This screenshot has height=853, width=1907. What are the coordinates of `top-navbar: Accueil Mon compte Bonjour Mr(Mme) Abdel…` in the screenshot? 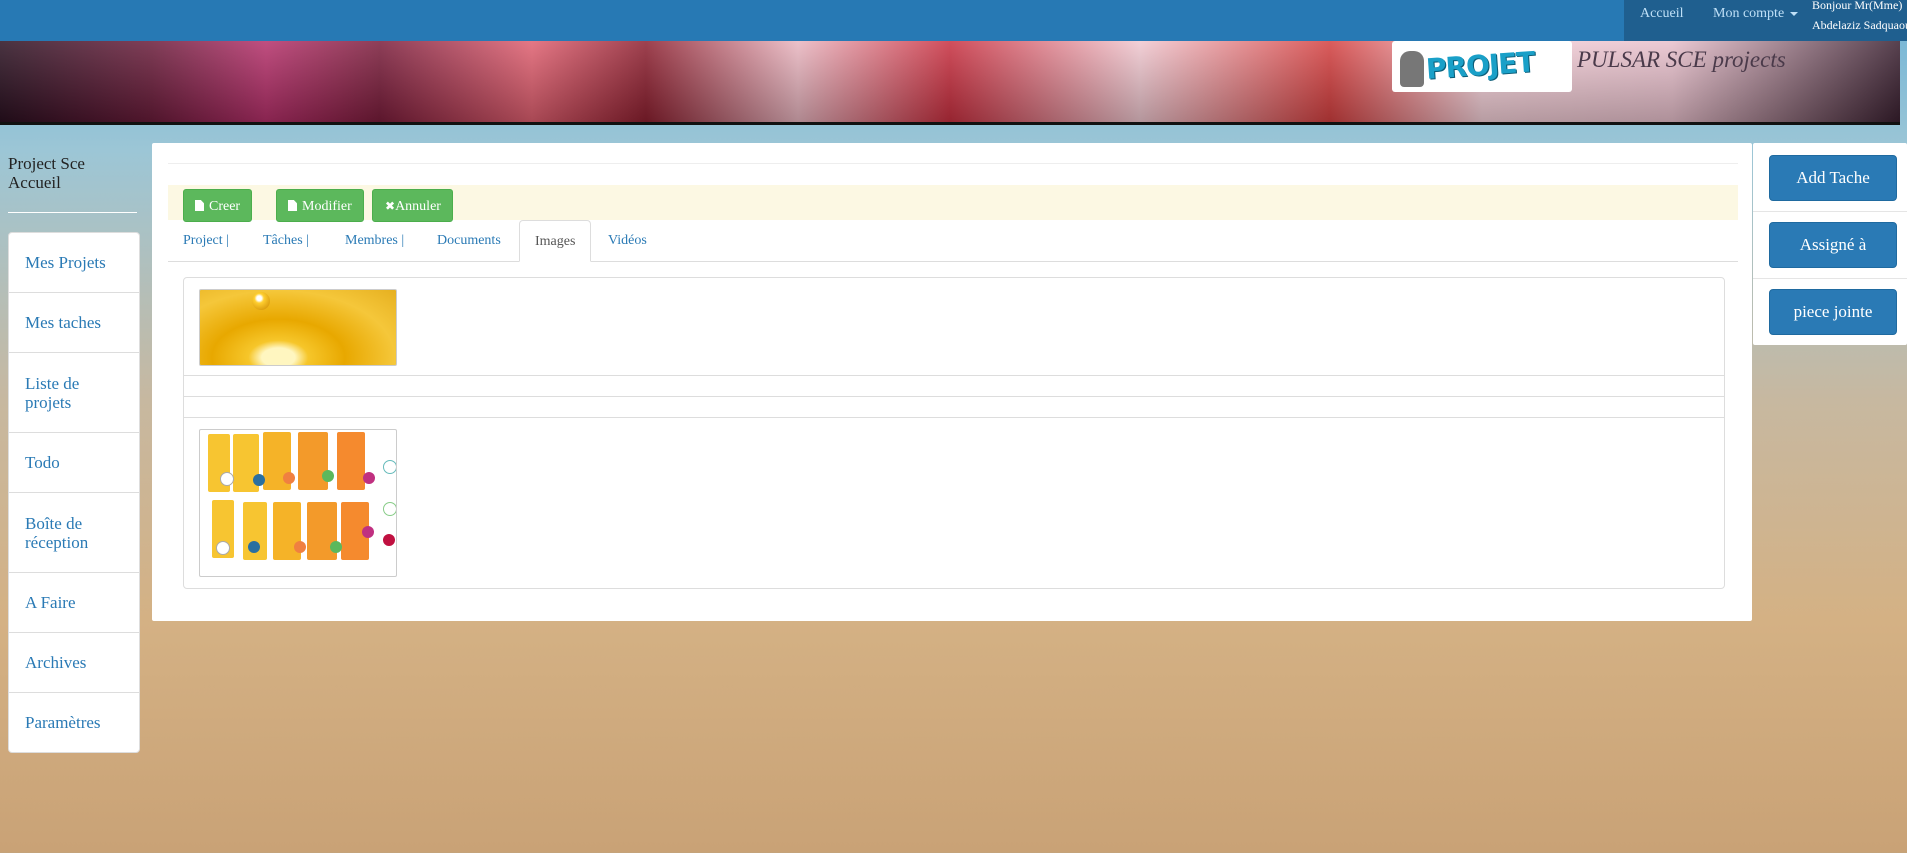 It's located at (953, 20).